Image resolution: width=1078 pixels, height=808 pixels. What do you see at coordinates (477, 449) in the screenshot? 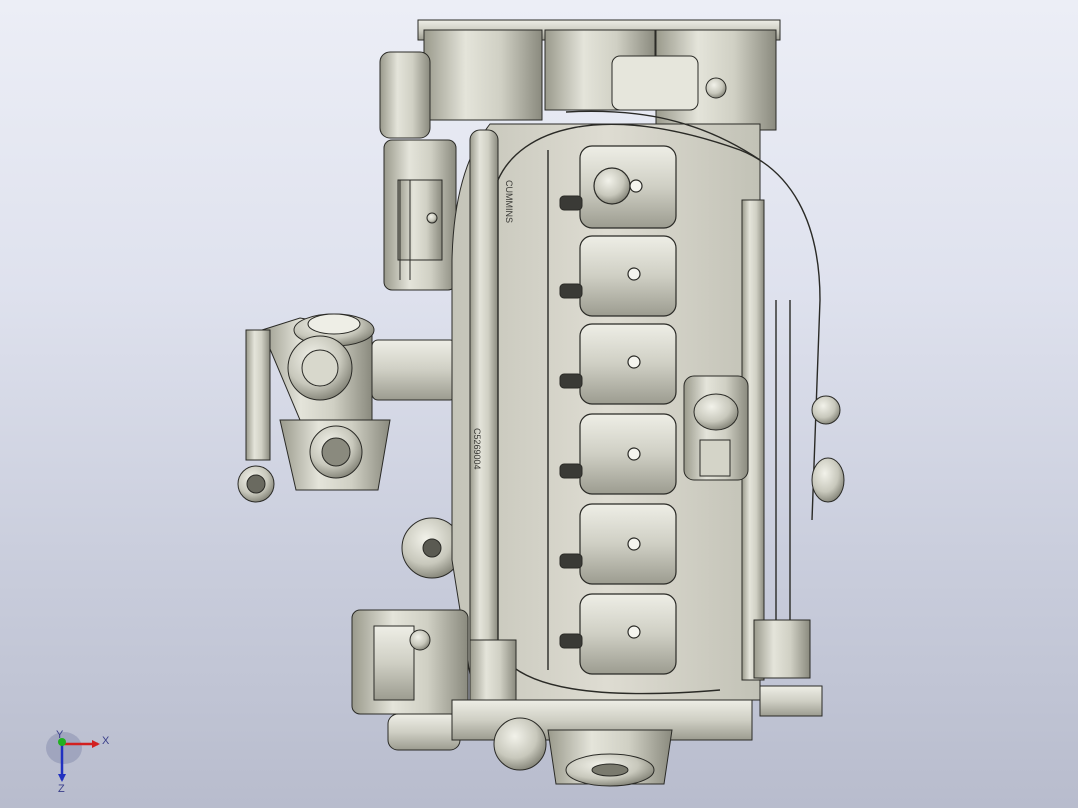
I see `casting-text-partnumber: C5269004` at bounding box center [477, 449].